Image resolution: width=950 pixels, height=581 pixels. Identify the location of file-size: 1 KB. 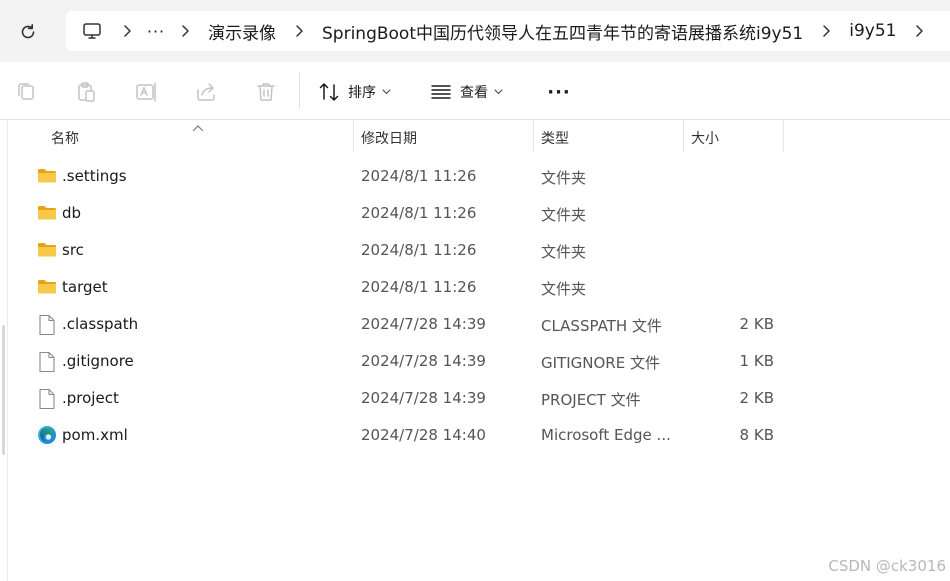
(756, 361).